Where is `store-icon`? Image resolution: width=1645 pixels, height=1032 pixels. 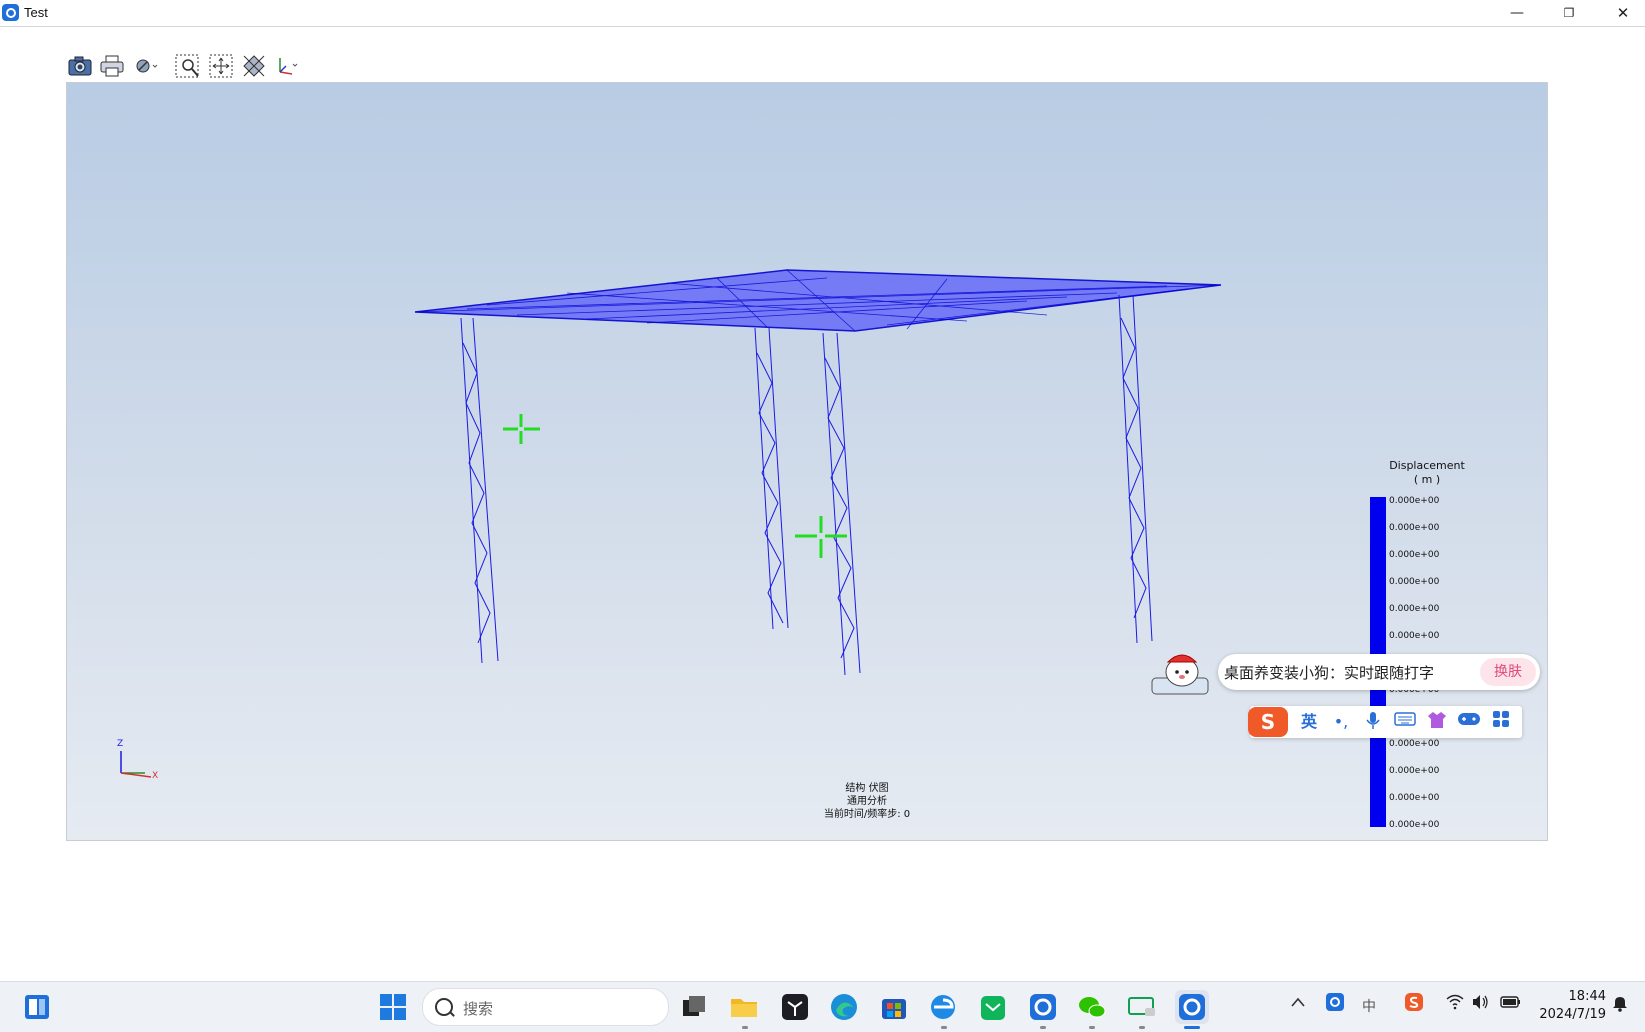
store-icon is located at coordinates (894, 1007).